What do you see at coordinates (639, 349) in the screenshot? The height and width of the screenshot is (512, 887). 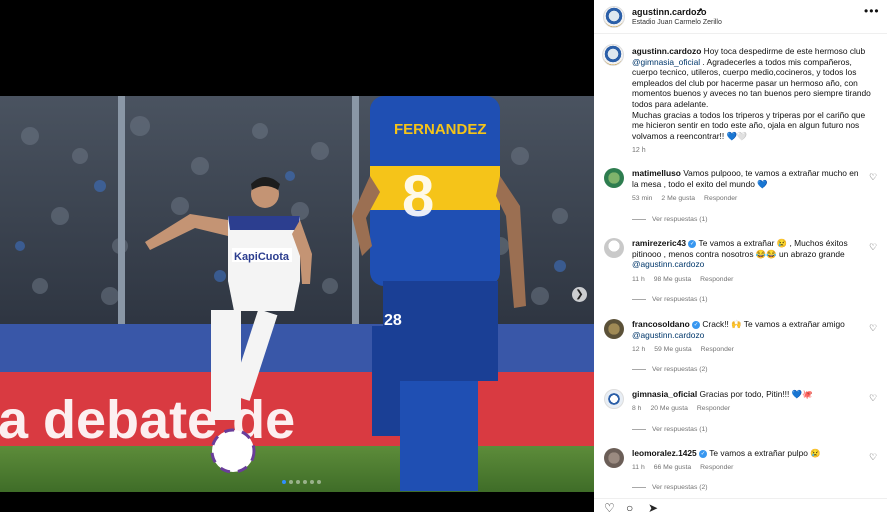 I see `comment-time: 12 h` at bounding box center [639, 349].